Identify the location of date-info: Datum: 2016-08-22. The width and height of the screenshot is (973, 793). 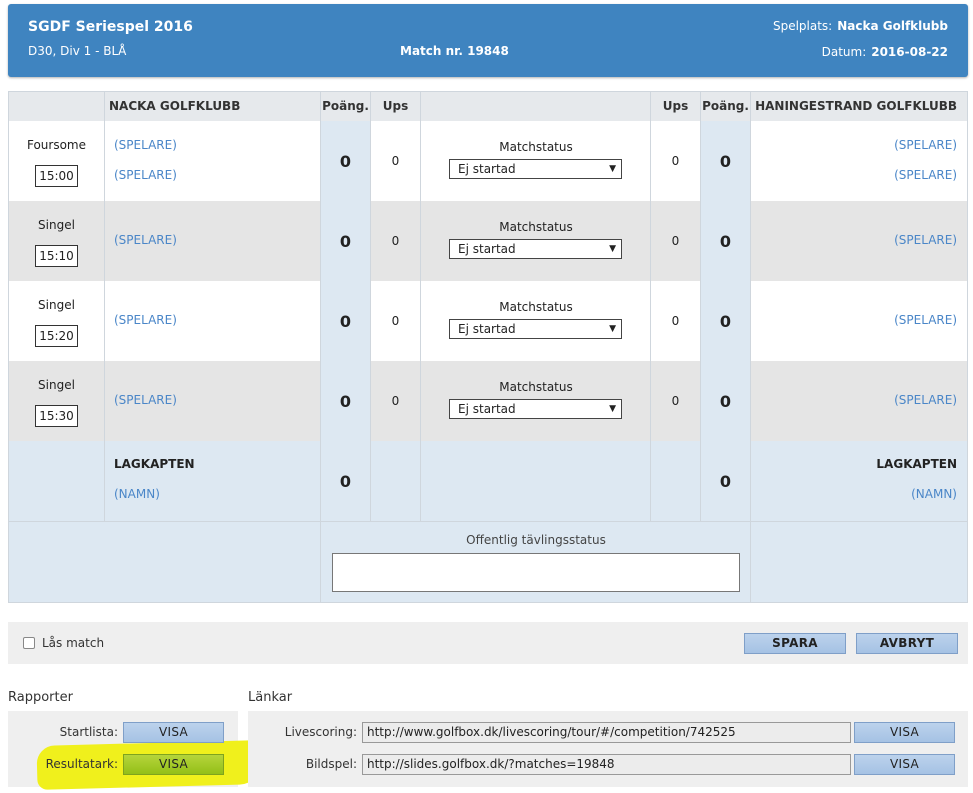
(885, 52).